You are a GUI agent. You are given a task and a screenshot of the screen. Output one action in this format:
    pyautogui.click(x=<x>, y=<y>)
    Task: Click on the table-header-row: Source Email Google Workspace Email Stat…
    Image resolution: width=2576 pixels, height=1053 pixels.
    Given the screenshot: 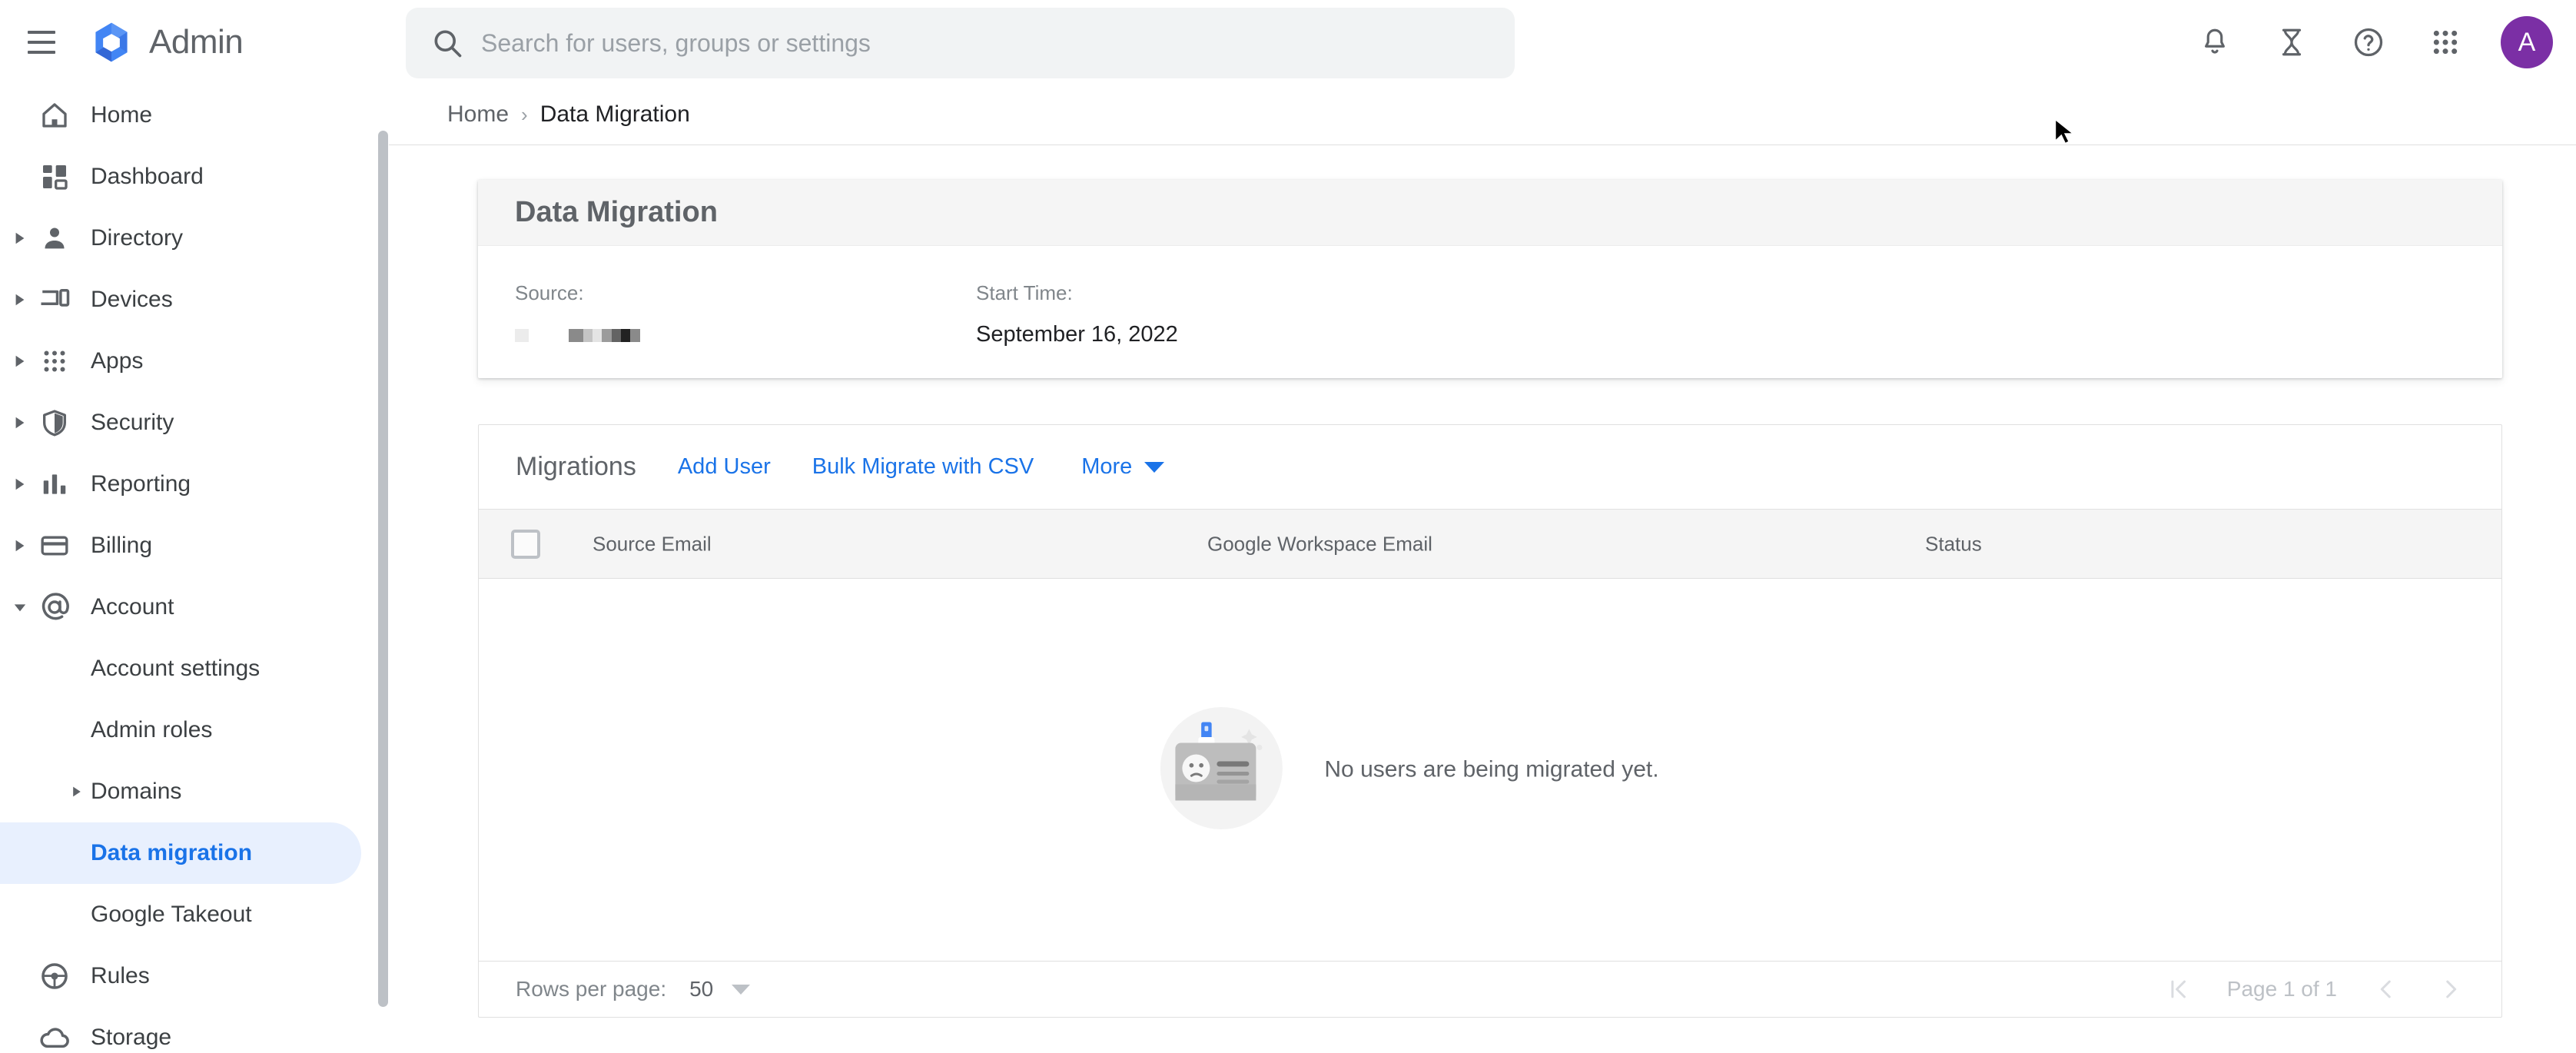 What is the action you would take?
    pyautogui.click(x=1490, y=544)
    